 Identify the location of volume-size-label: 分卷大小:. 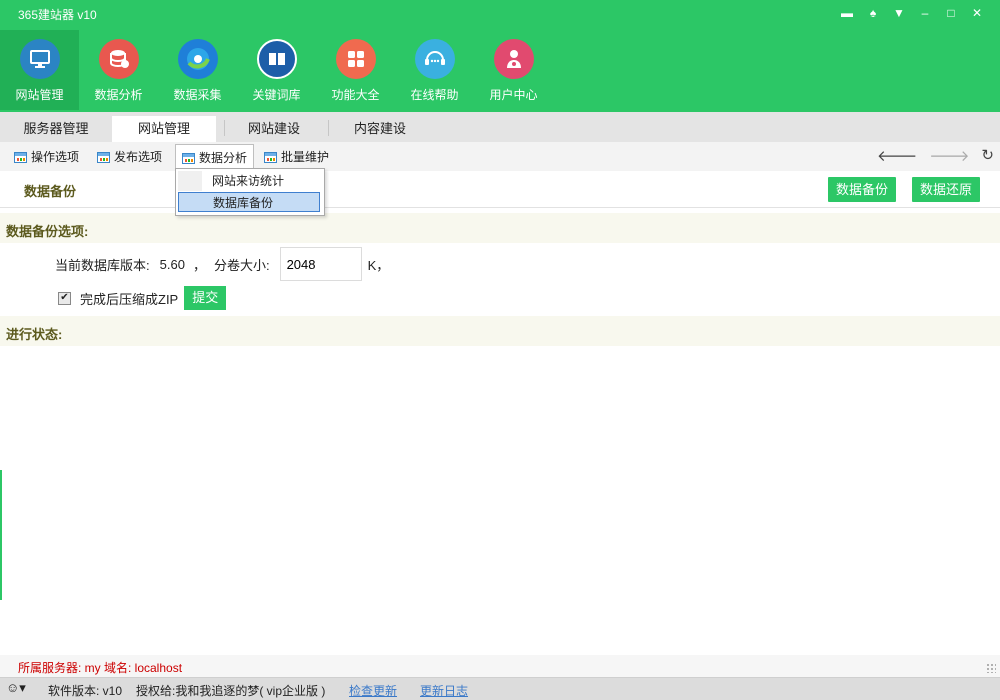
(241, 265).